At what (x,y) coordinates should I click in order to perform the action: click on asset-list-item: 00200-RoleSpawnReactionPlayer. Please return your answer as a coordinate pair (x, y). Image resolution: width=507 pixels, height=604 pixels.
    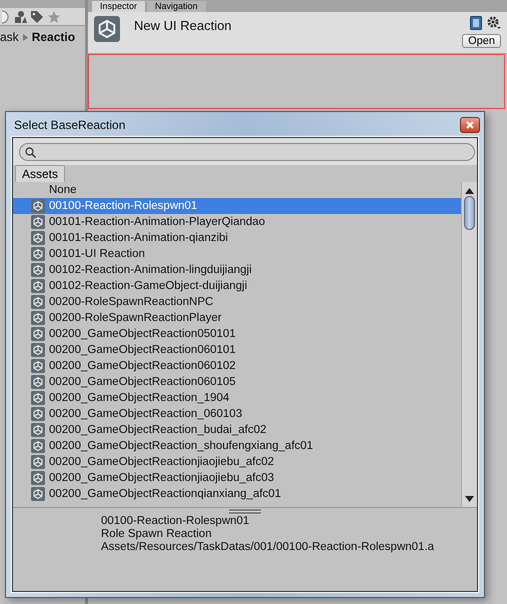
    Looking at the image, I should click on (237, 318).